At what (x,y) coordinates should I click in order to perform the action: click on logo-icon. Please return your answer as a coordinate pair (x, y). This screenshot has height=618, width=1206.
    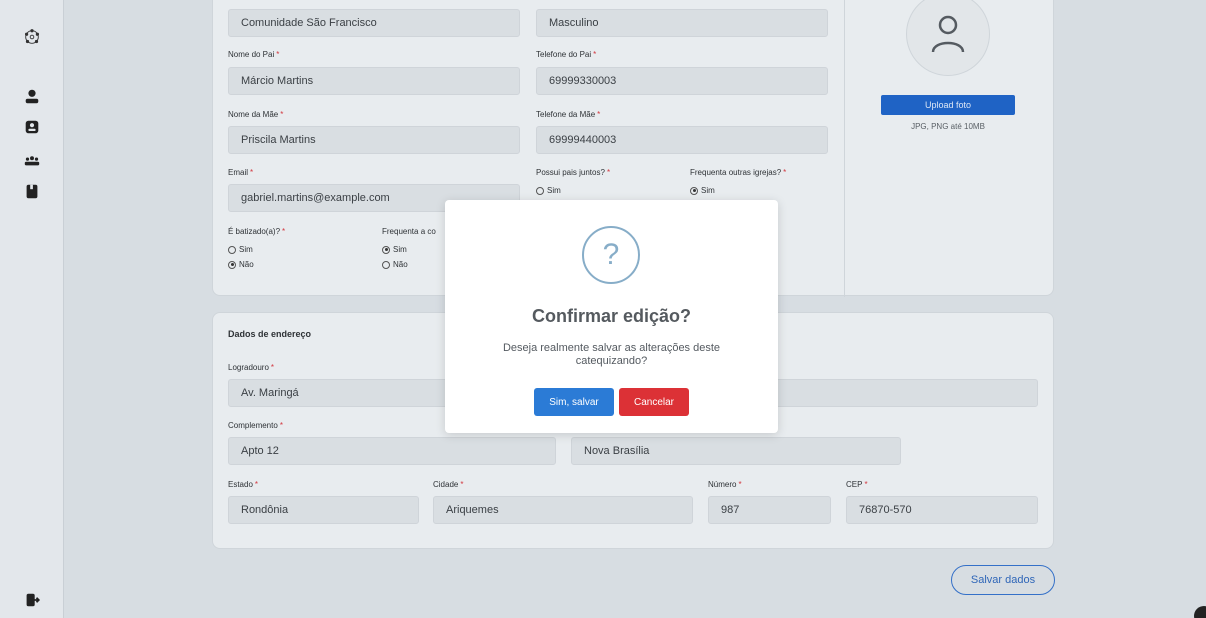
    Looking at the image, I should click on (32, 37).